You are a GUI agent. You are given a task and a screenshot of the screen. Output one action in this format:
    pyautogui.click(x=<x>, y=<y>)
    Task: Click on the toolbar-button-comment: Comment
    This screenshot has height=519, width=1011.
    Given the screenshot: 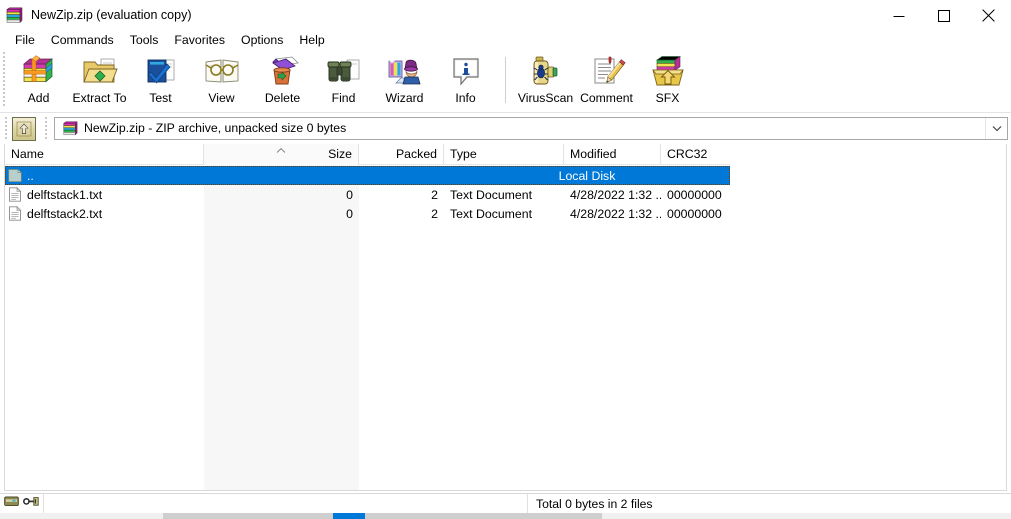 What is the action you would take?
    pyautogui.click(x=606, y=80)
    